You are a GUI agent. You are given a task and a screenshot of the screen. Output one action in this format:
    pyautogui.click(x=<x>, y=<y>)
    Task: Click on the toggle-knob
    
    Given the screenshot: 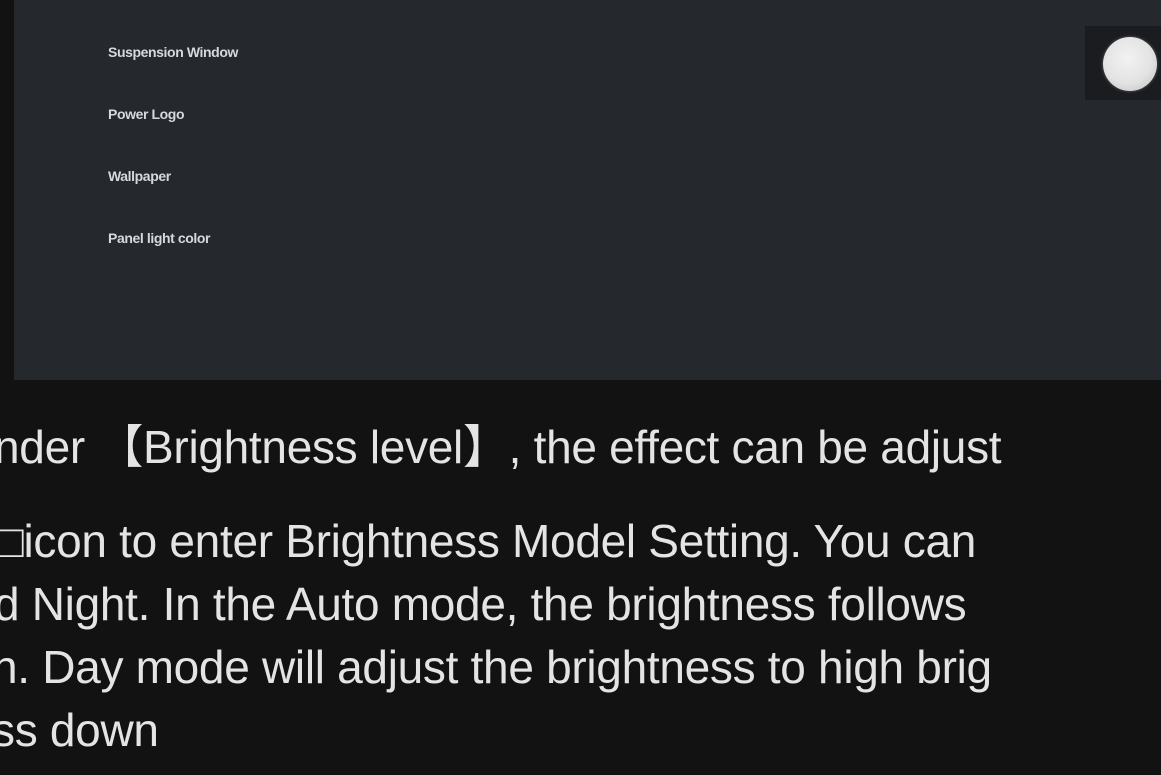 What is the action you would take?
    pyautogui.click(x=1130, y=64)
    